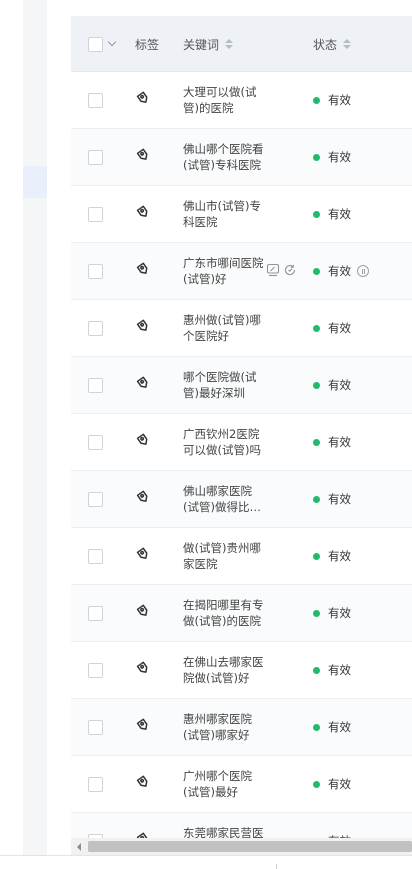 The image size is (412, 869). I want to click on table-row: 广州哪个医院(试管)最好 有效, so click(241, 784).